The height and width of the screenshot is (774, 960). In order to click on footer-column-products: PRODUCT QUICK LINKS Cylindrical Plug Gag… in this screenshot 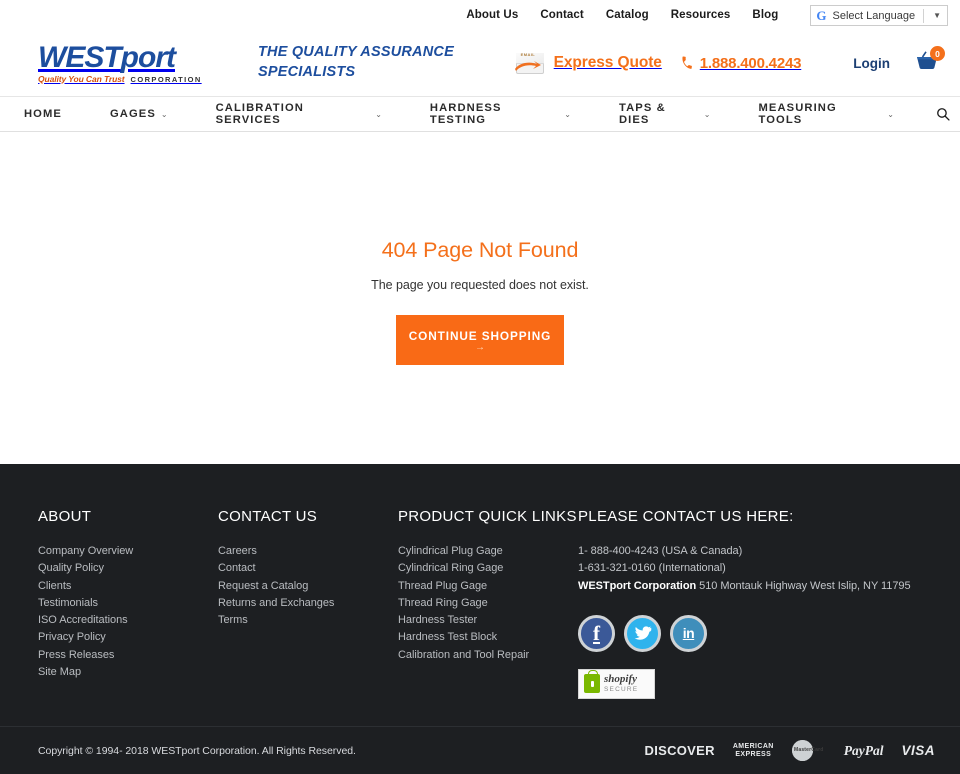, I will do `click(488, 617)`.